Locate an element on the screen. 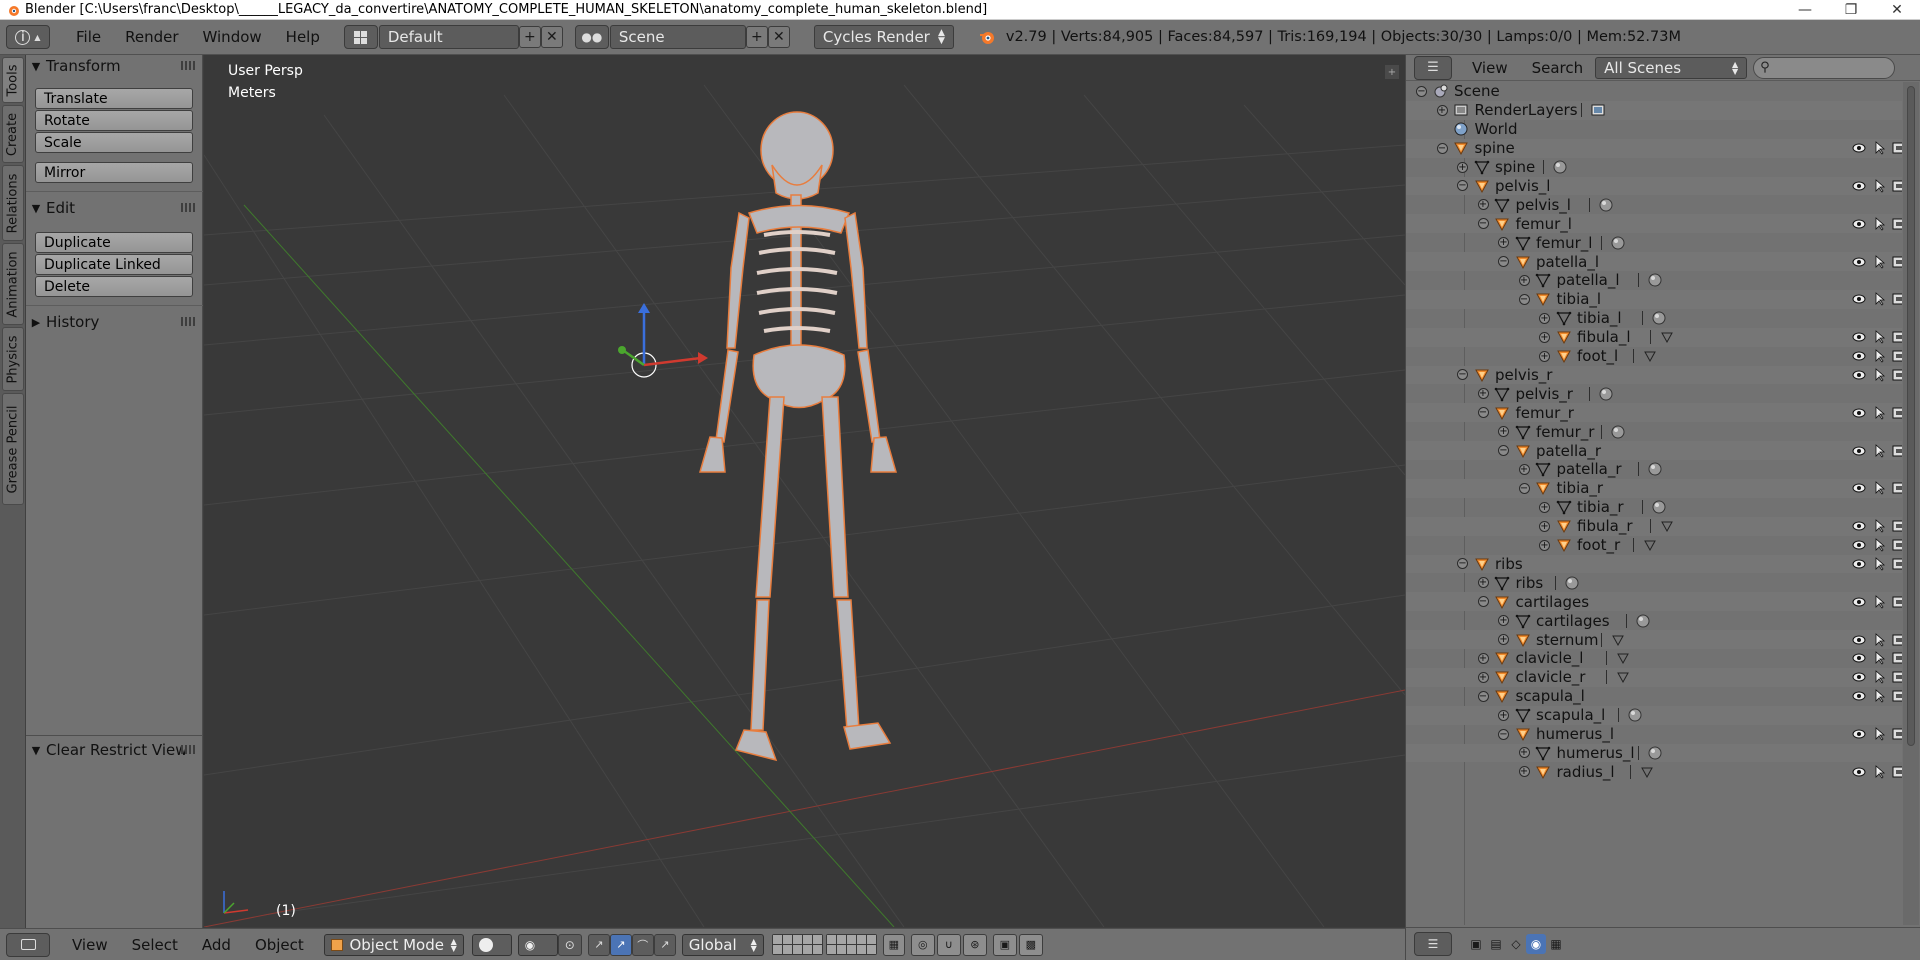  minimize-icon: — is located at coordinates (1805, 10).